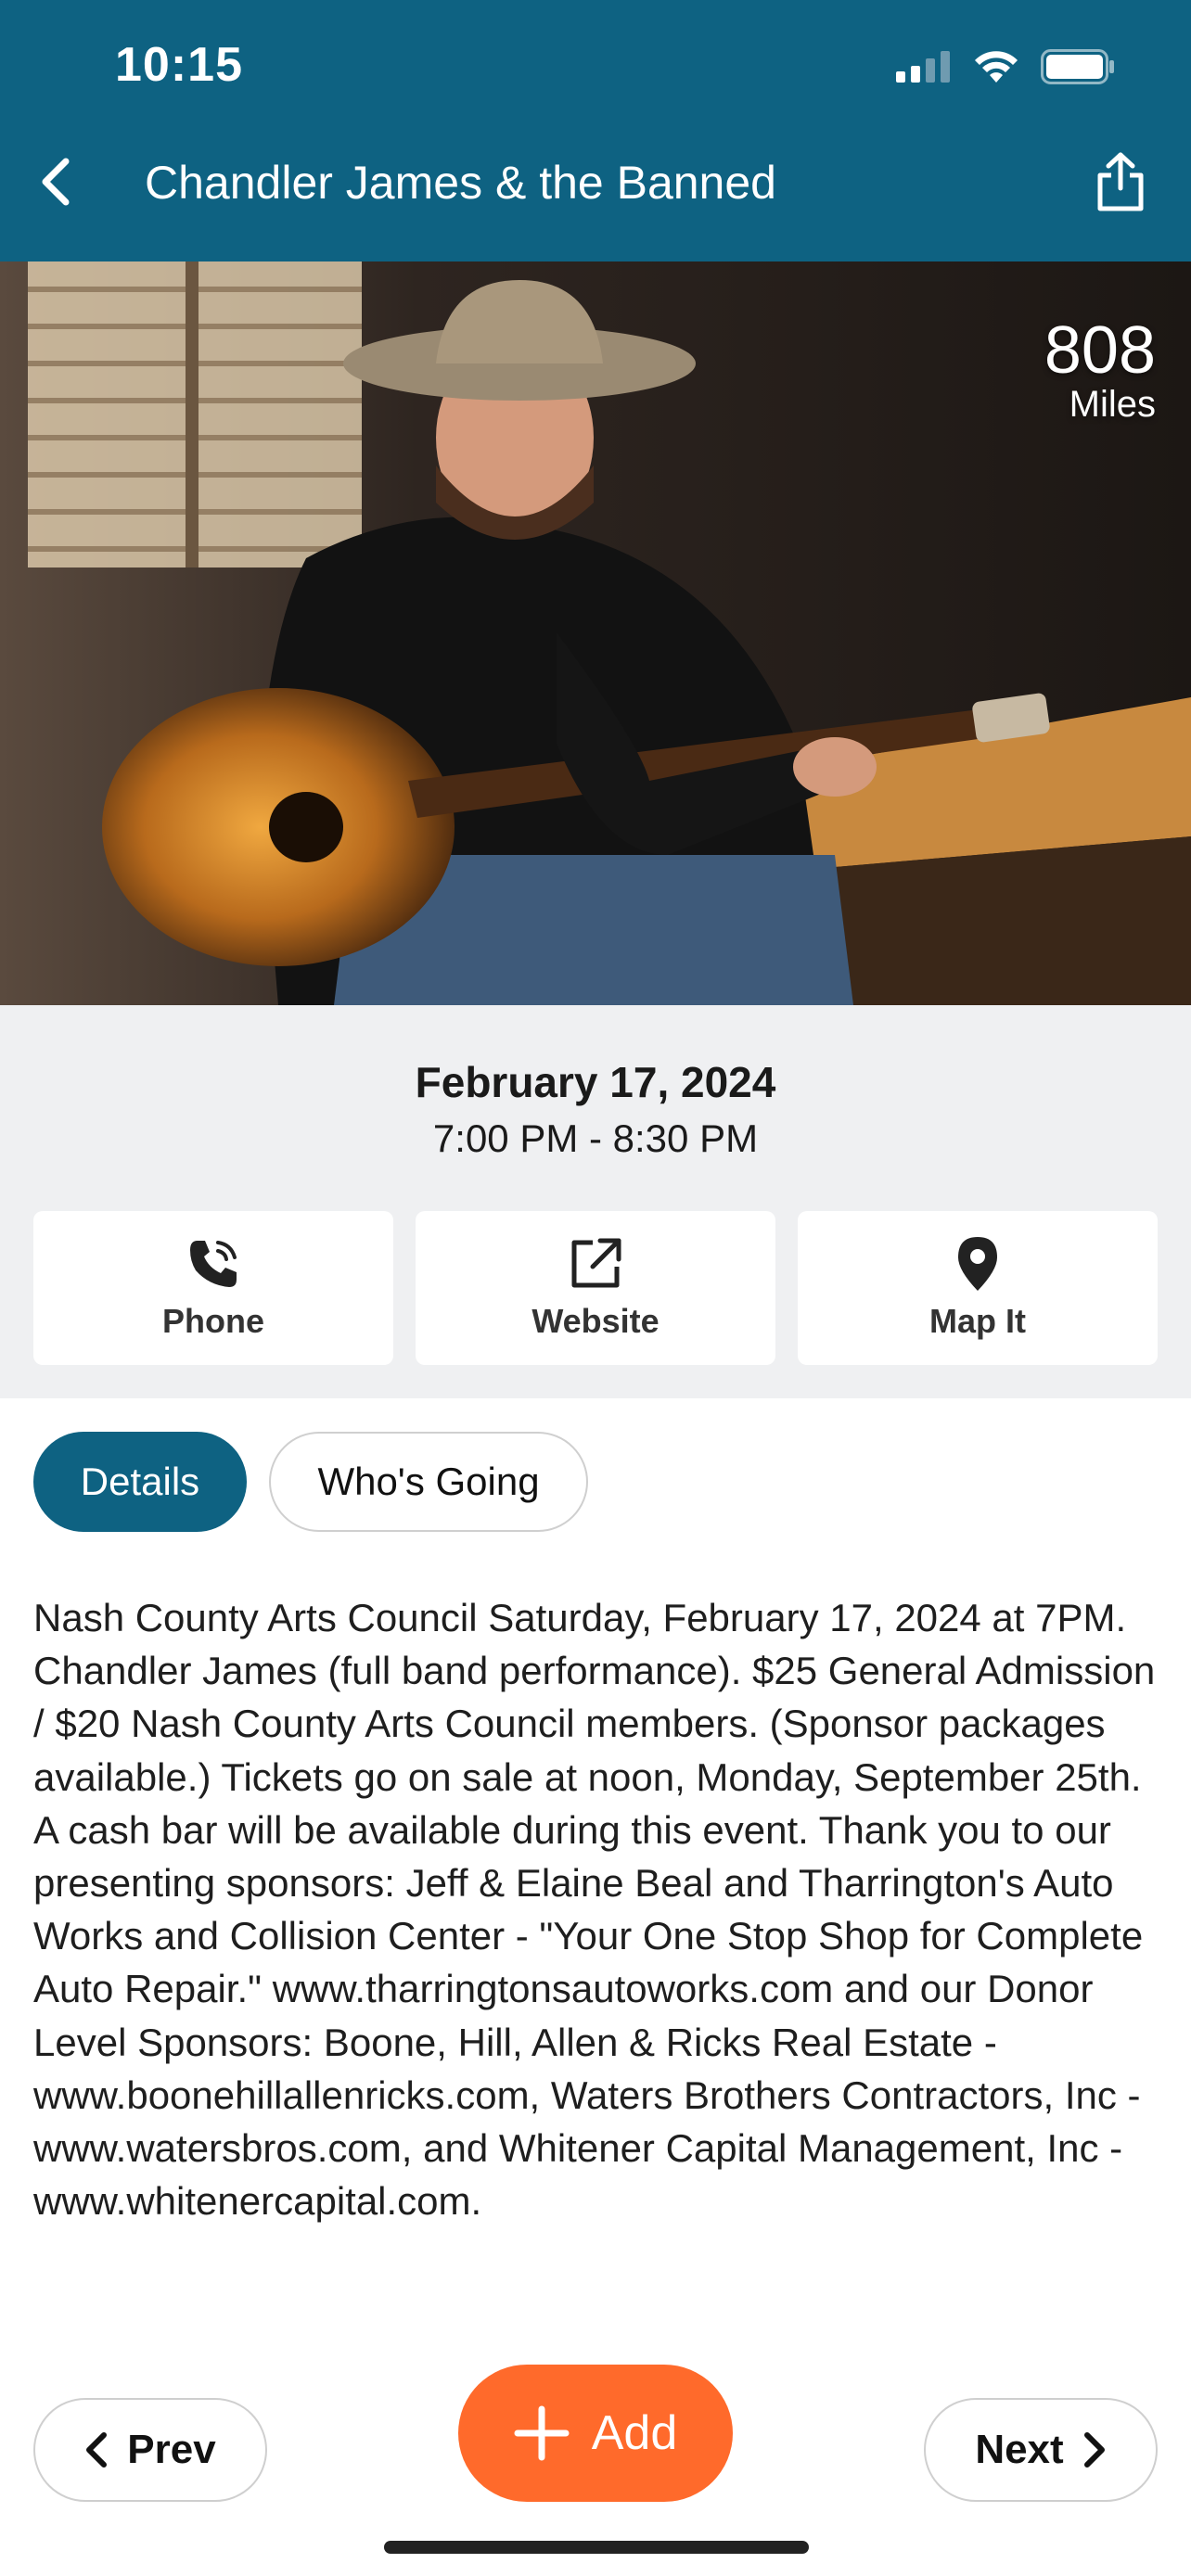 The image size is (1191, 2576). I want to click on share-icon, so click(1121, 181).